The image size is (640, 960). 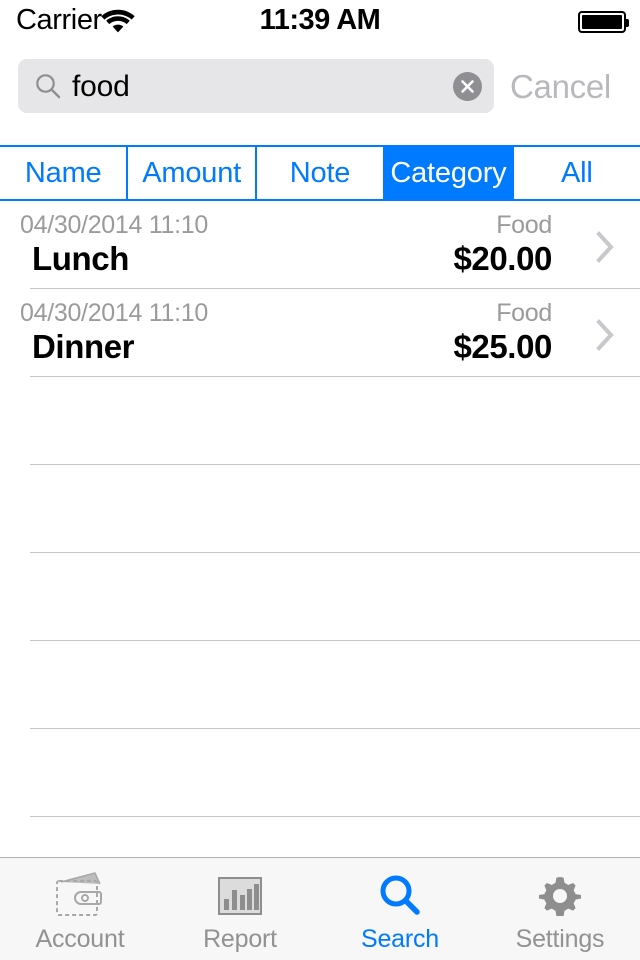 I want to click on table-row: 04/30/2014 11:10 Dinner Food $25.00, so click(x=320, y=333).